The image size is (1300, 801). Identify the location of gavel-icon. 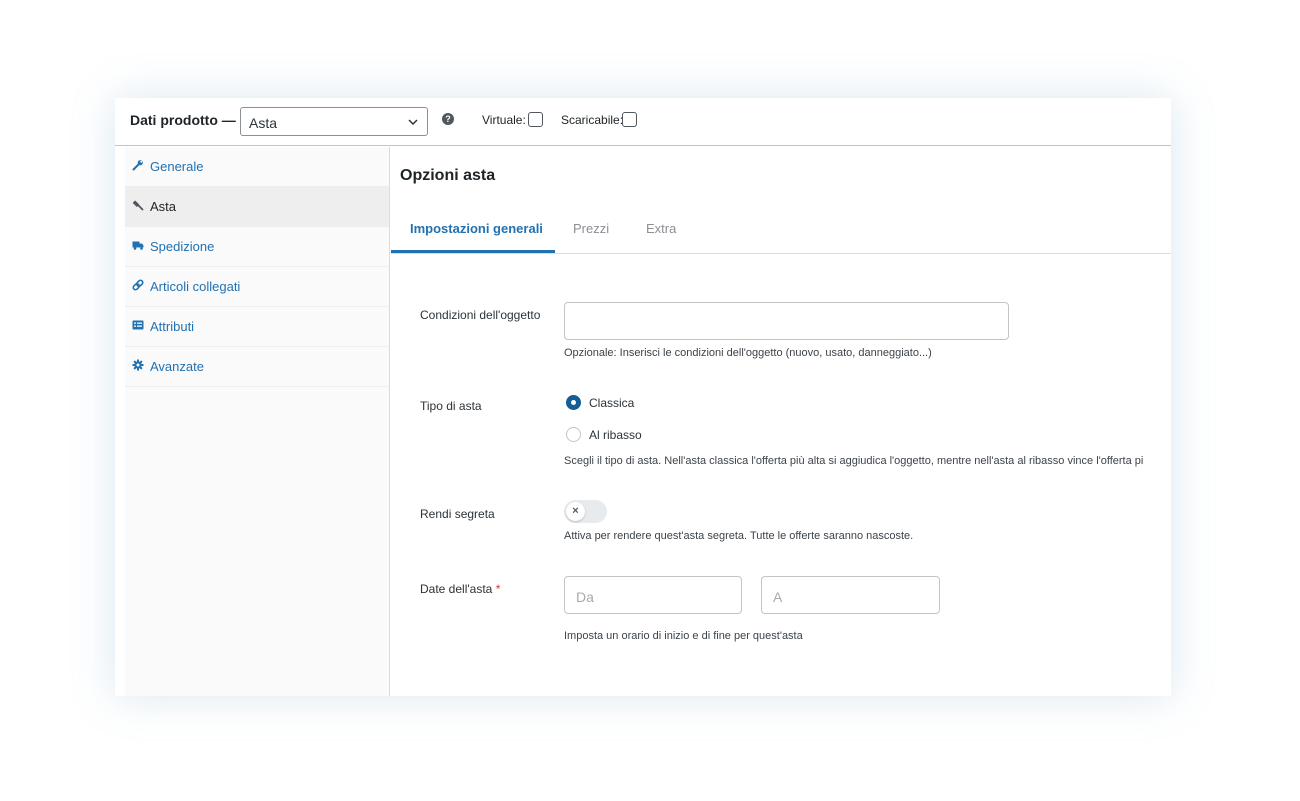
(138, 205).